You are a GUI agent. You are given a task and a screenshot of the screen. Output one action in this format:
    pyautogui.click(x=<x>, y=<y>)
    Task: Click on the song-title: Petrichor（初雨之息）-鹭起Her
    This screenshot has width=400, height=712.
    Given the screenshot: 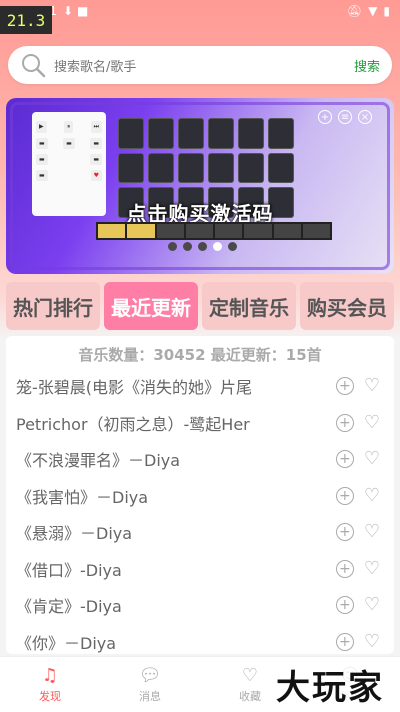 What is the action you would take?
    pyautogui.click(x=143, y=423)
    